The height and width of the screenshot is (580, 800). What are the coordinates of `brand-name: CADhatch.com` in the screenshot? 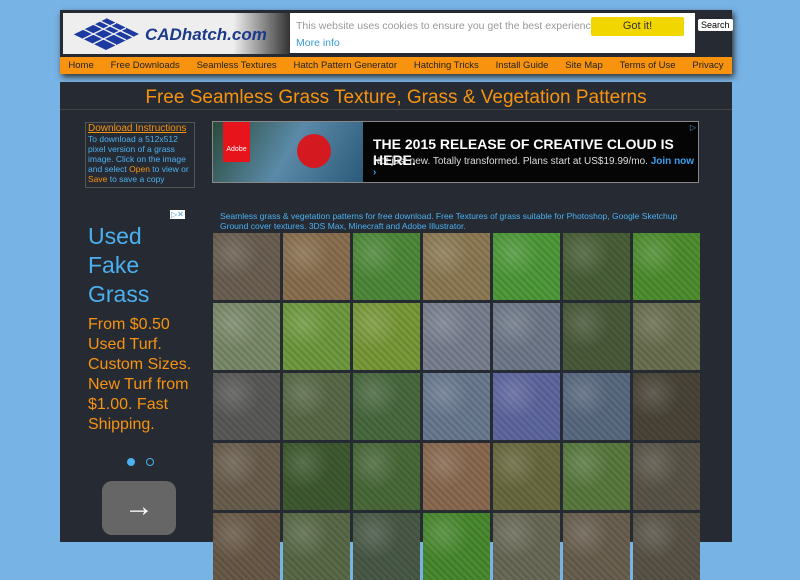 It's located at (206, 34).